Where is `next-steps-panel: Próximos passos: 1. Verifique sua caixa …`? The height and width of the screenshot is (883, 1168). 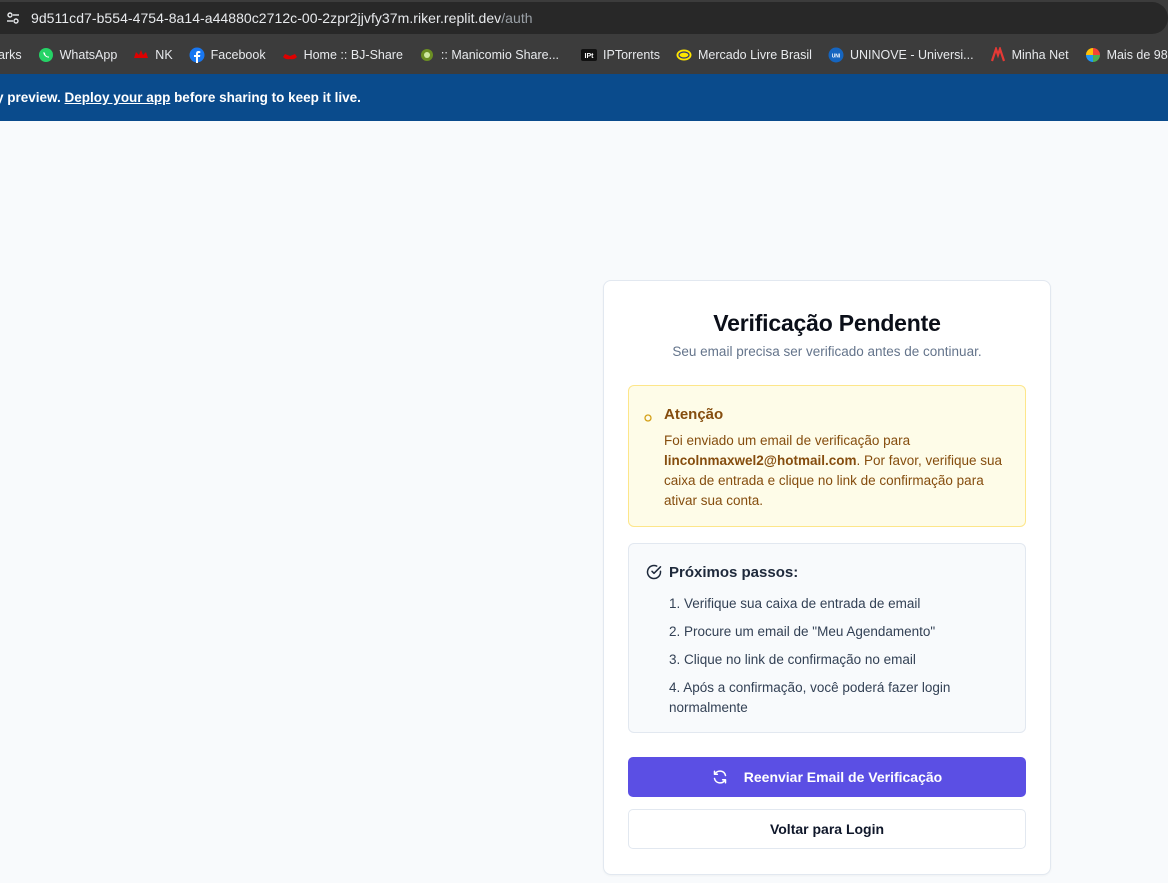 next-steps-panel: Próximos passos: 1. Verifique sua caixa … is located at coordinates (827, 638).